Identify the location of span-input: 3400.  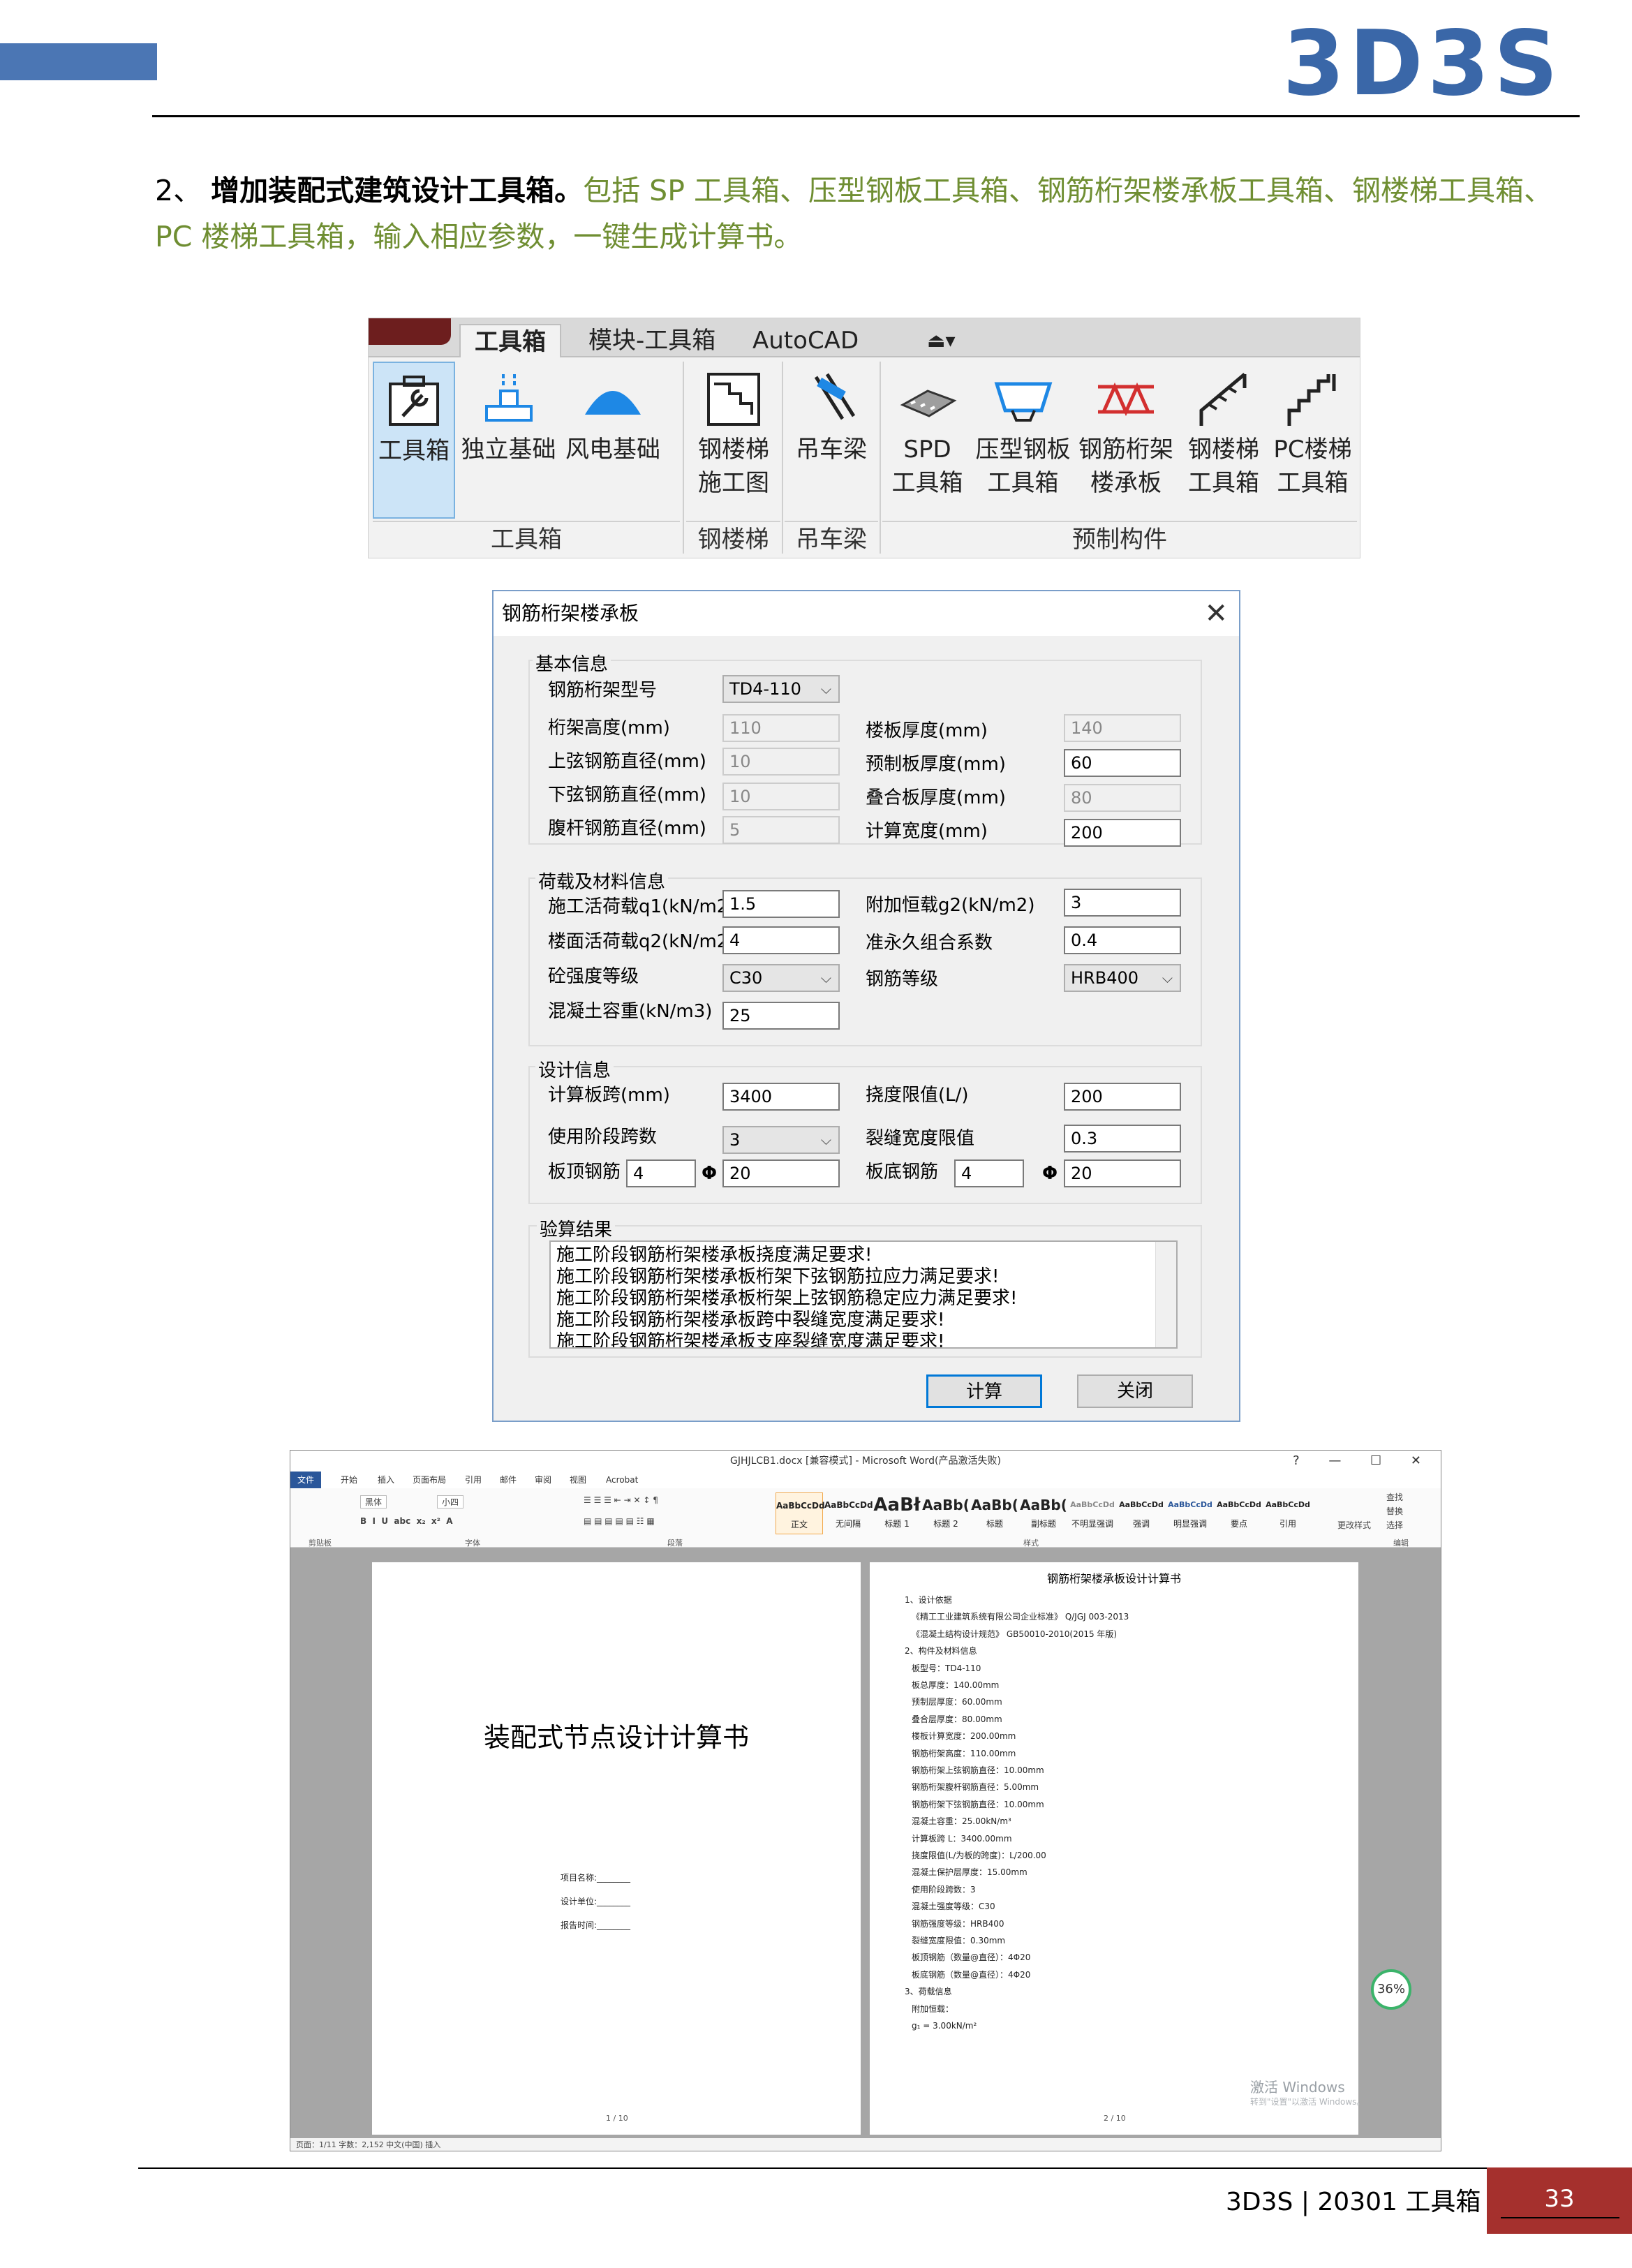
(781, 1097).